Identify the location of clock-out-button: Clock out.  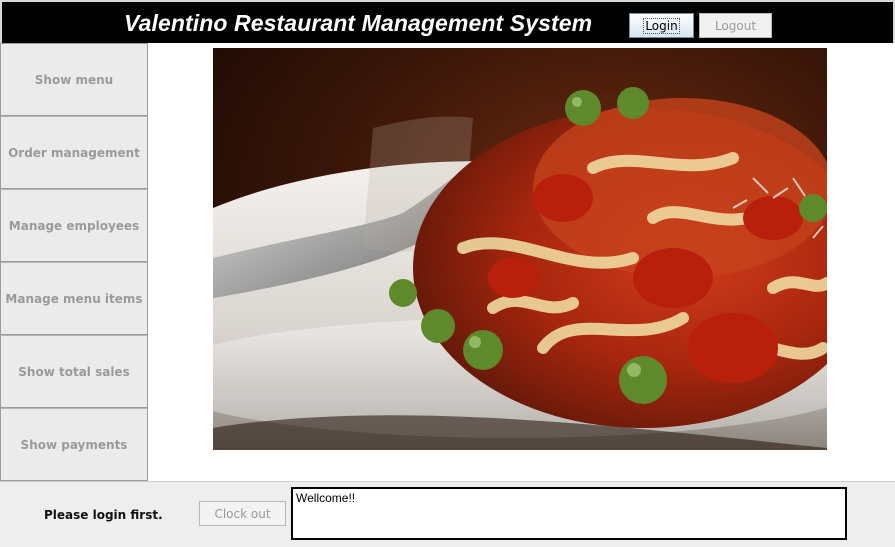
(242, 513).